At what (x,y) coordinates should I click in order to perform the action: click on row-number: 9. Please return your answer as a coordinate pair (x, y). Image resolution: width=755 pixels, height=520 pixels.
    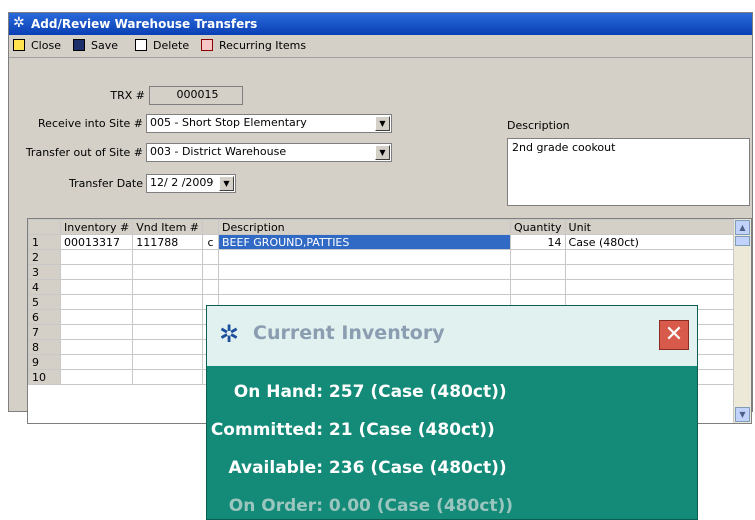
    Looking at the image, I should click on (44, 362).